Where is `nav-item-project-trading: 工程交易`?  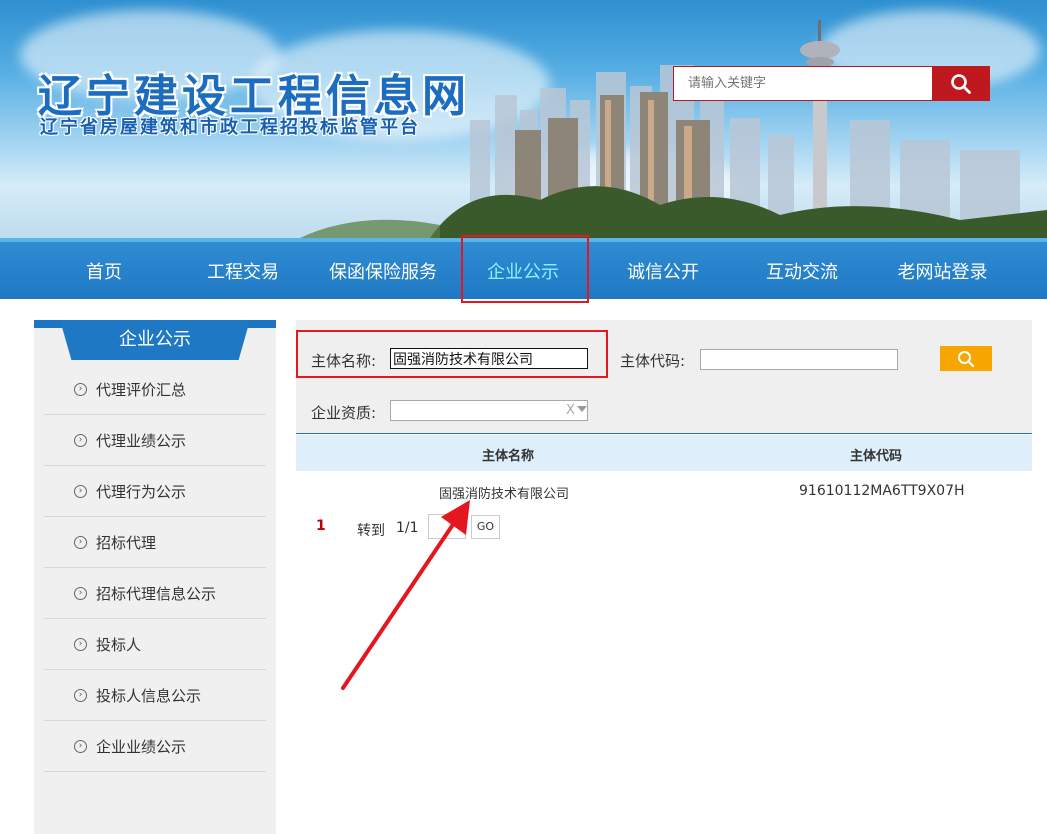
nav-item-project-trading: 工程交易 is located at coordinates (243, 270).